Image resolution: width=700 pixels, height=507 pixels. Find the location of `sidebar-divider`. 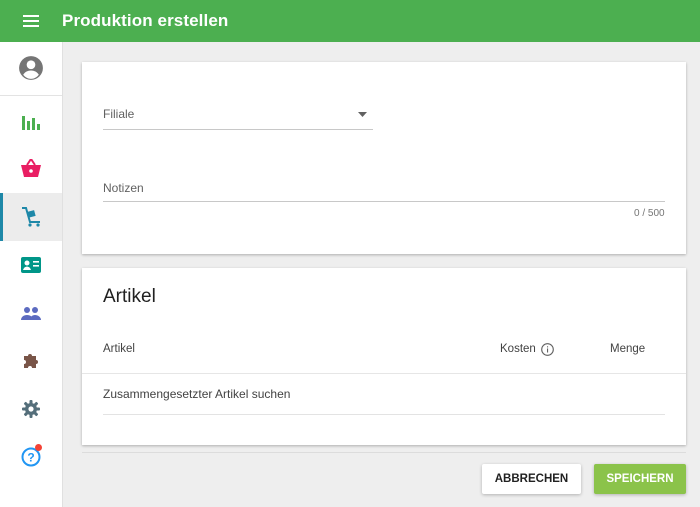

sidebar-divider is located at coordinates (31, 95).